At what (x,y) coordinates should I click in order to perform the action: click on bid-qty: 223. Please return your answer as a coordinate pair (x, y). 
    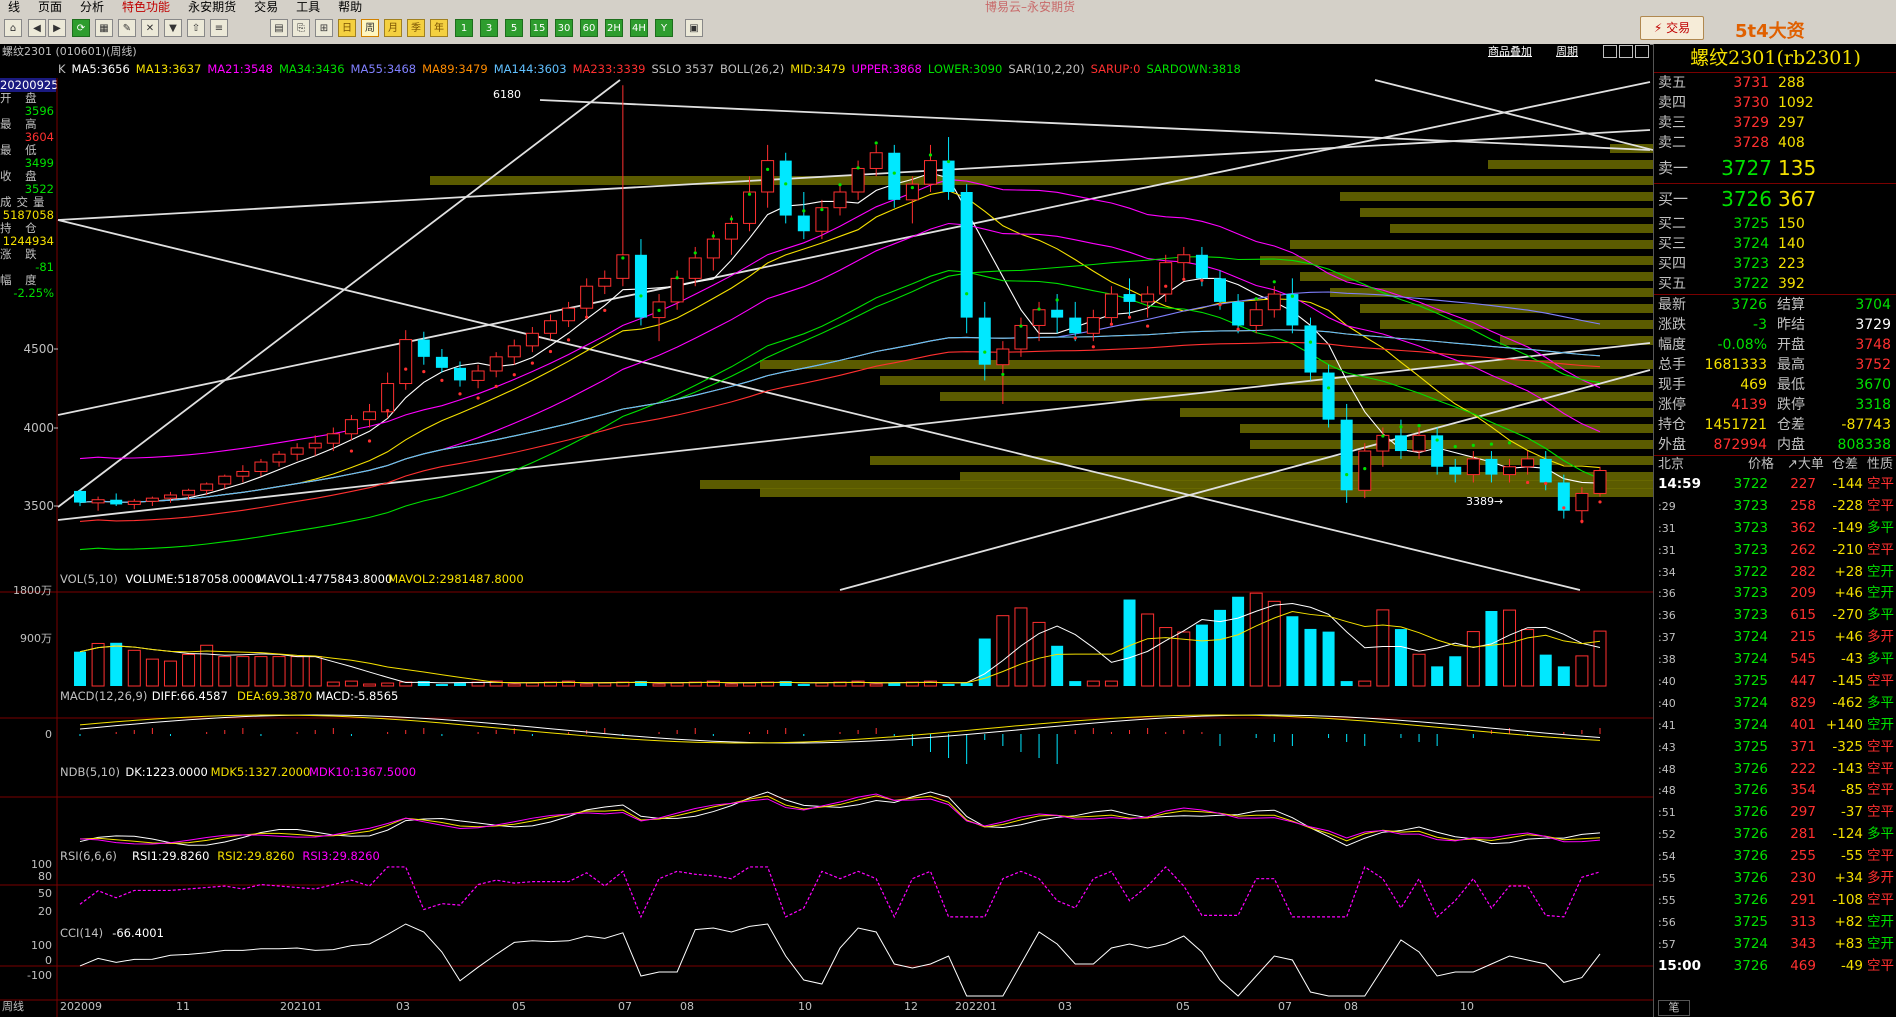
    Looking at the image, I should click on (1791, 264).